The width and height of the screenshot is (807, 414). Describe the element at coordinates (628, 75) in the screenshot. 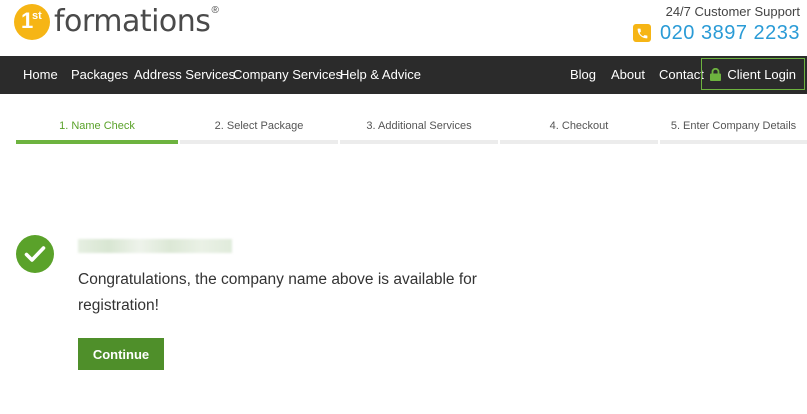

I see `nav-about: About` at that location.